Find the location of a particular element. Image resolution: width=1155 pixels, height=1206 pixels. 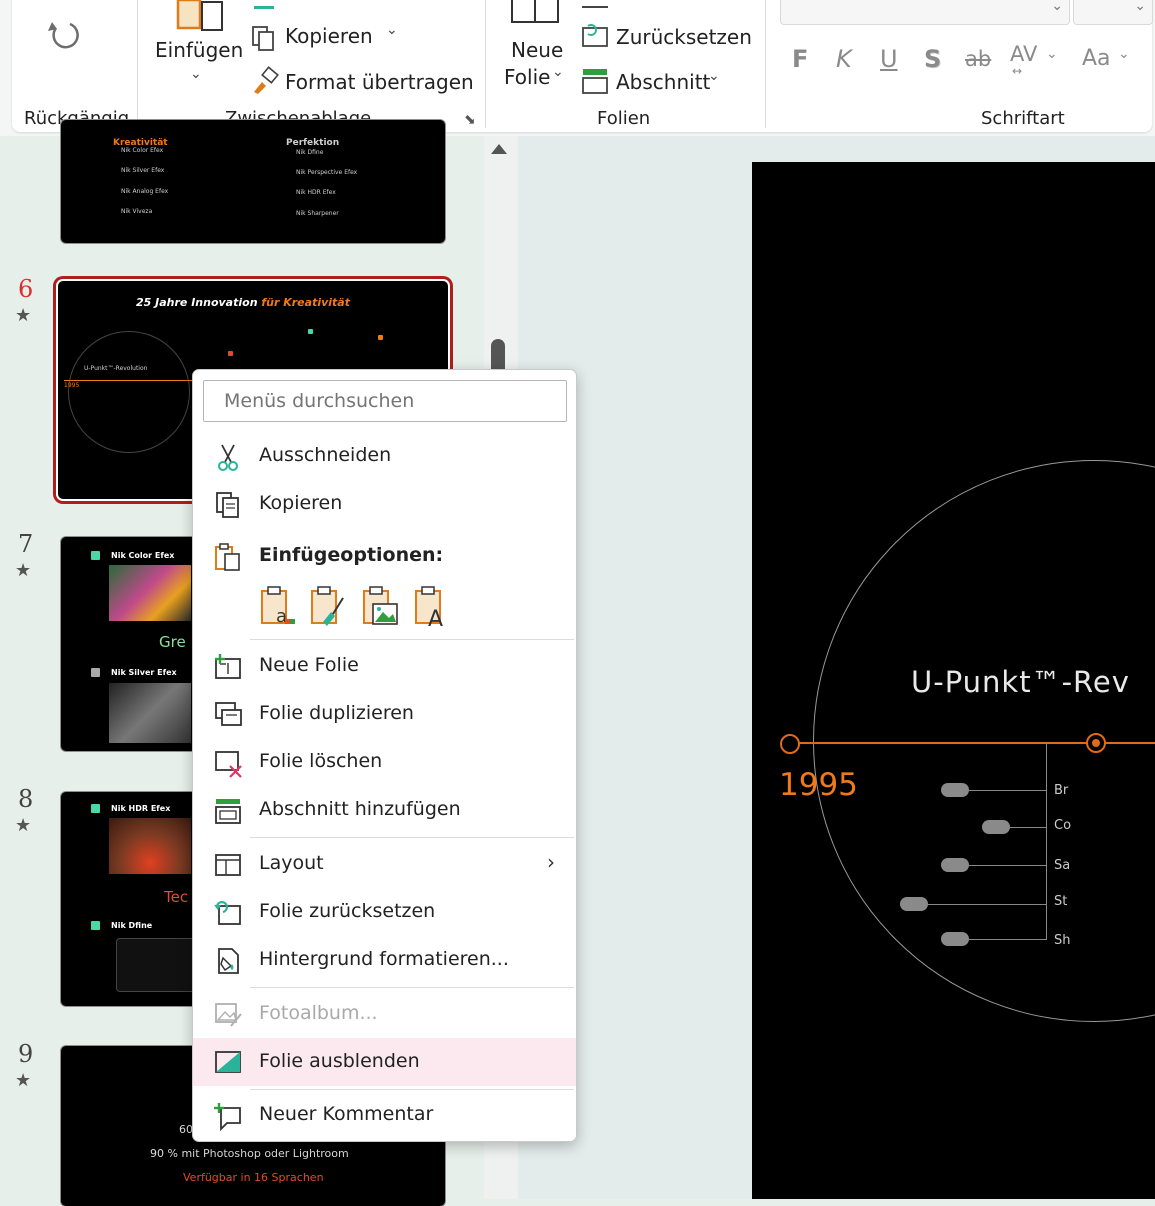

branch-line is located at coordinates (981, 904).